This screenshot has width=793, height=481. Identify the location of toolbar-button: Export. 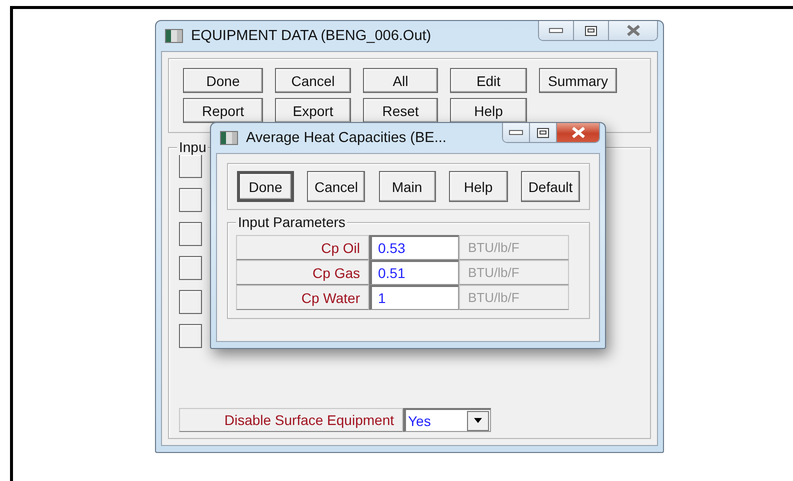
(313, 110).